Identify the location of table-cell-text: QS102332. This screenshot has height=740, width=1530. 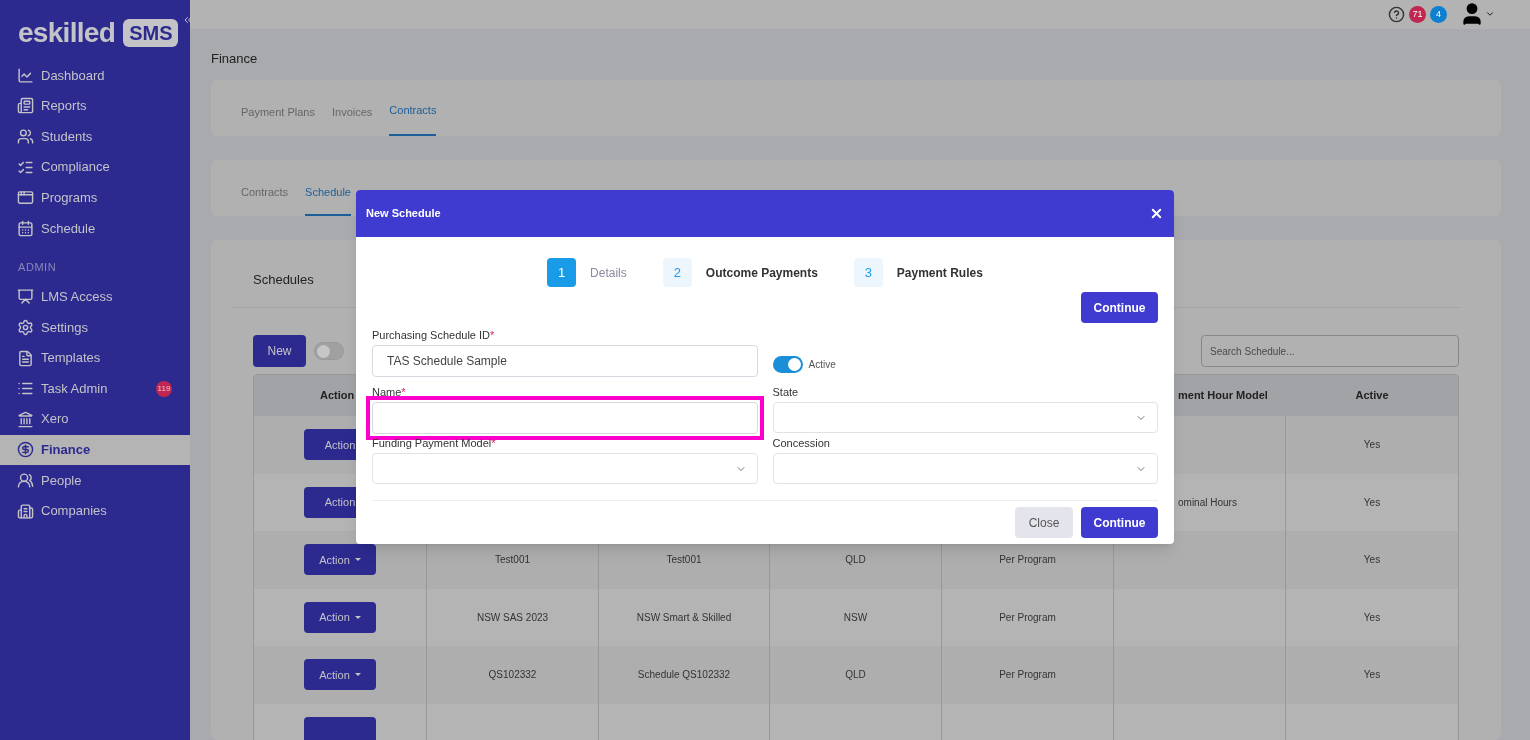
(512, 675).